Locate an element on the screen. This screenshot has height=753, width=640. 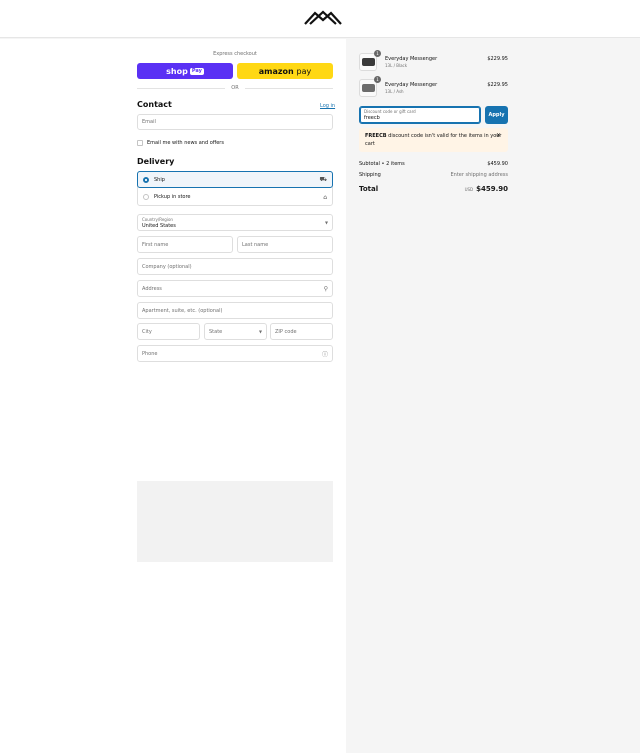
last-name-field: Last name is located at coordinates (285, 244).